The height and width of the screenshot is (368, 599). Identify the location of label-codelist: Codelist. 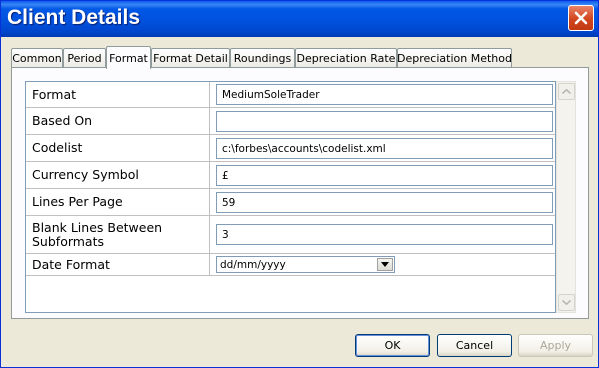
(118, 148).